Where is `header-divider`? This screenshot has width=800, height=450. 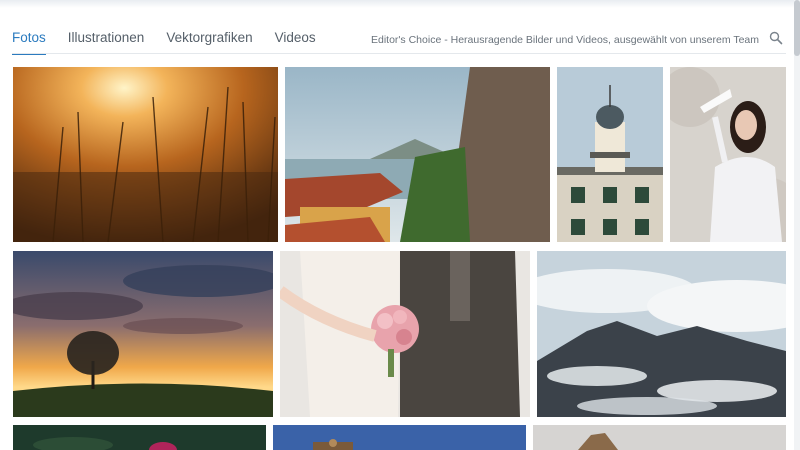 header-divider is located at coordinates (399, 53).